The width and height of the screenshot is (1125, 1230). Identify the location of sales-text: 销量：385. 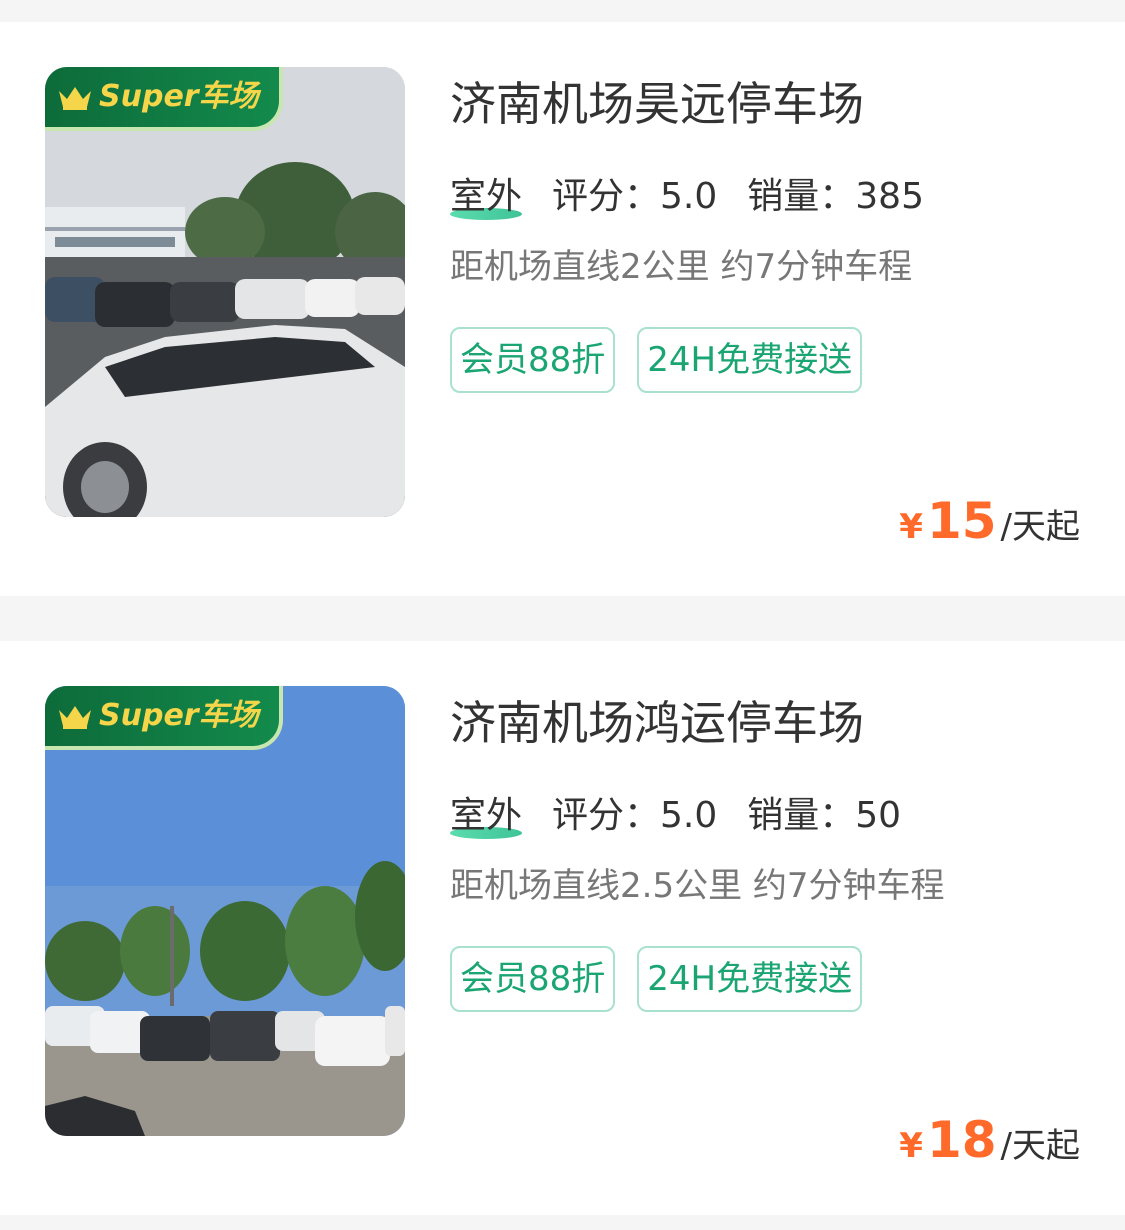
(835, 196).